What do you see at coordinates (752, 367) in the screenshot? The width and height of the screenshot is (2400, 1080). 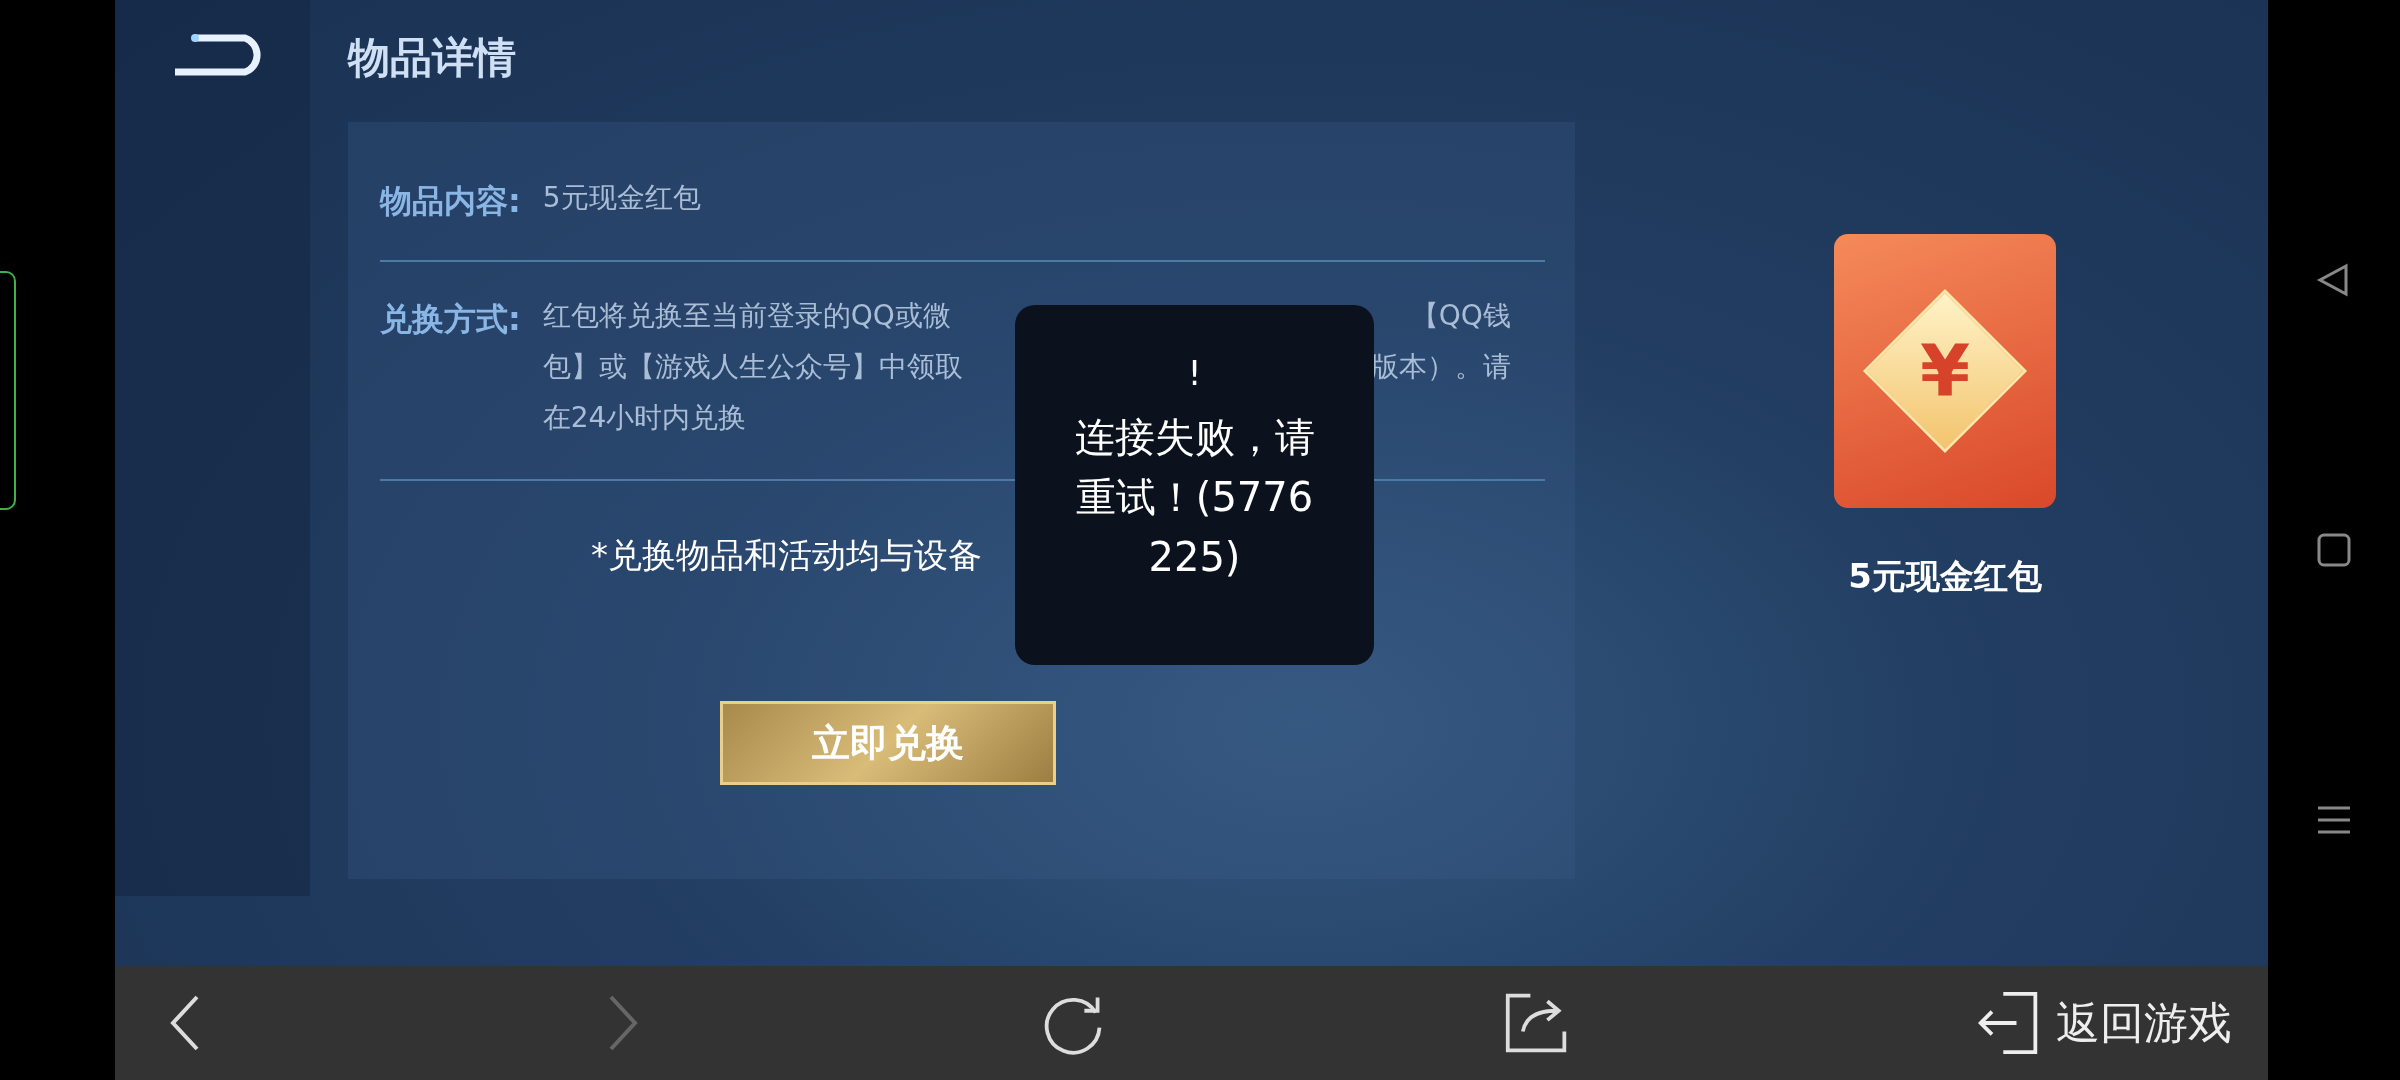 I see `detail-value: 包】或【游戏人生公众号】中领取` at bounding box center [752, 367].